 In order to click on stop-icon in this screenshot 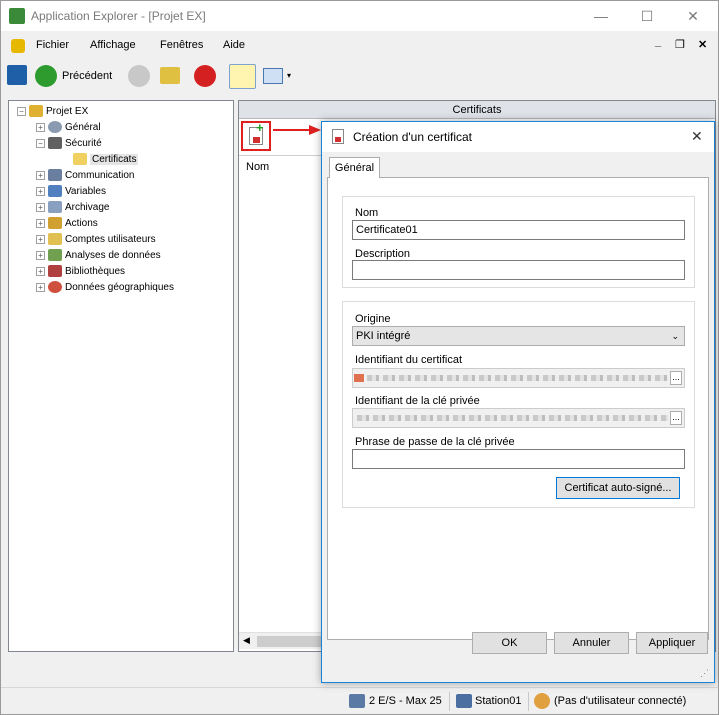, I will do `click(205, 76)`.